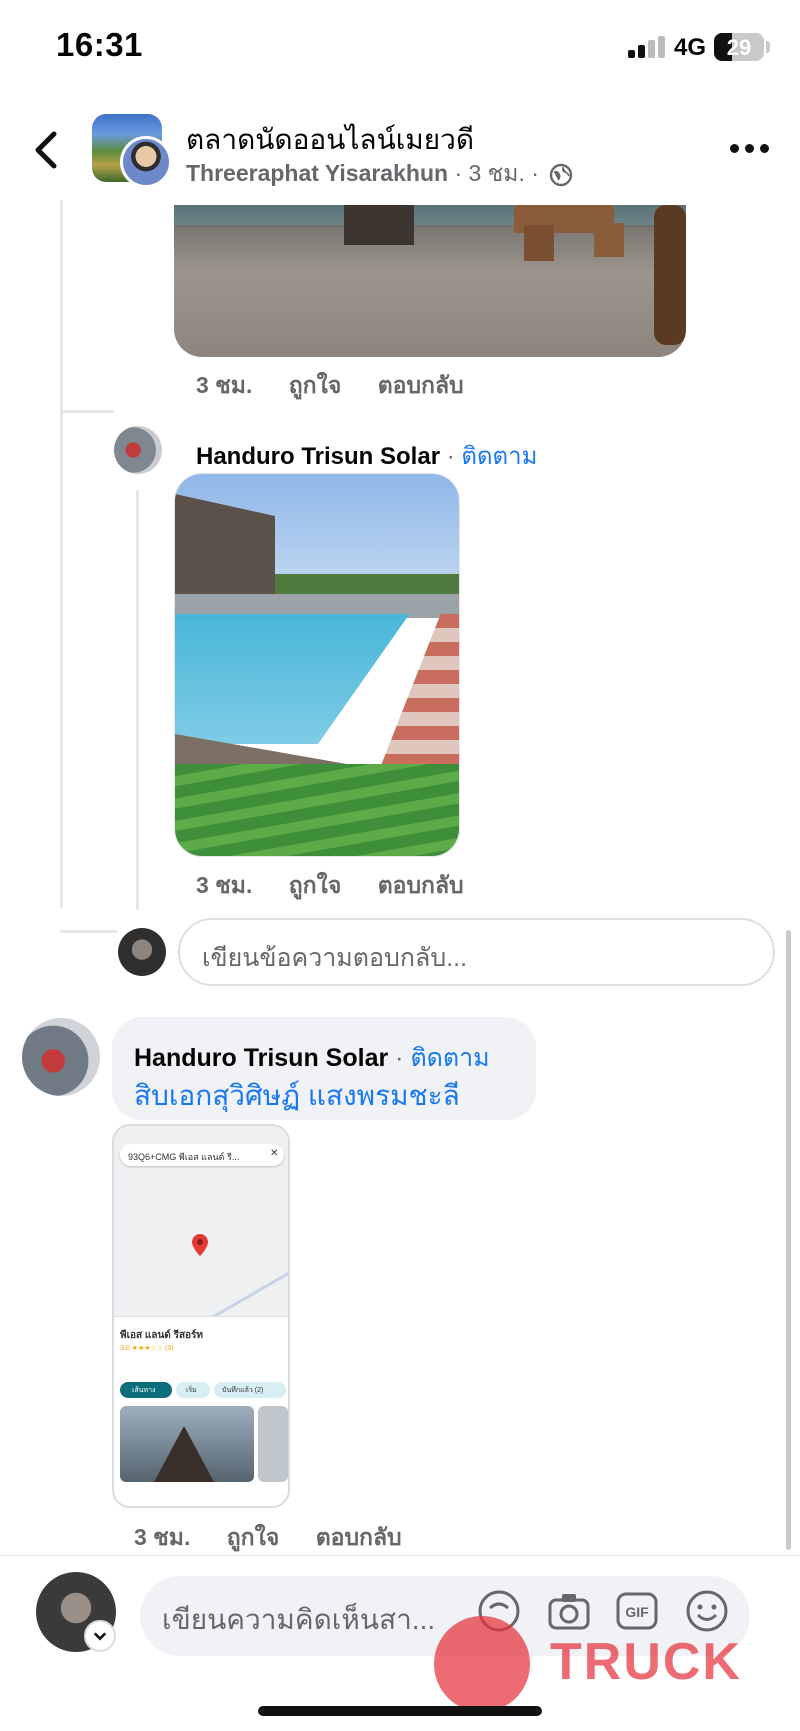 Image resolution: width=800 pixels, height=1731 pixels. Describe the element at coordinates (297, 1096) in the screenshot. I see `mention-link: สิบเอกสุวิศิษฏ์ แสงพรมชะลี` at that location.